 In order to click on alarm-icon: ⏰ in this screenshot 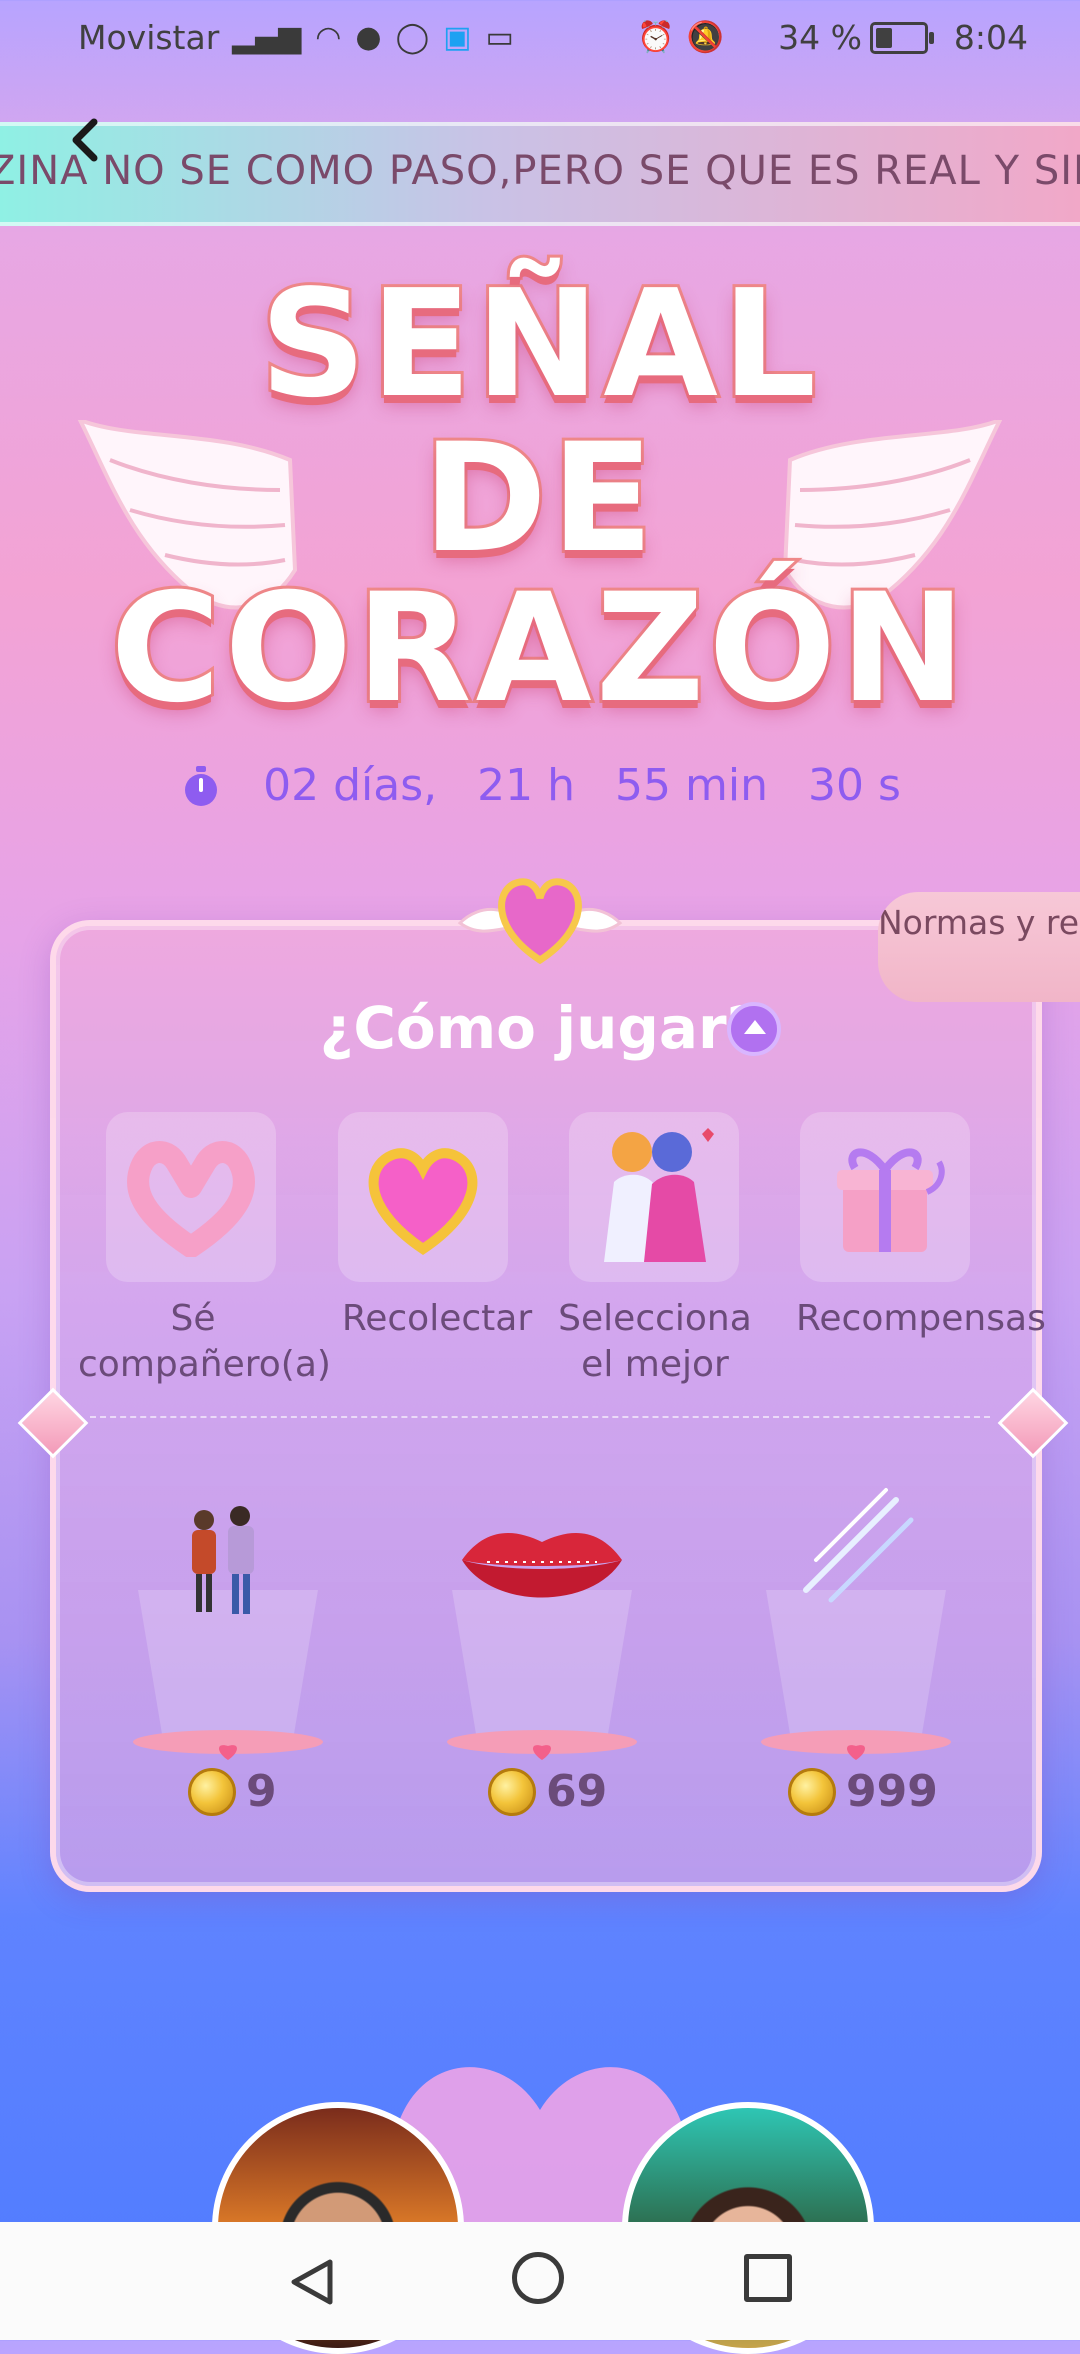, I will do `click(656, 37)`.